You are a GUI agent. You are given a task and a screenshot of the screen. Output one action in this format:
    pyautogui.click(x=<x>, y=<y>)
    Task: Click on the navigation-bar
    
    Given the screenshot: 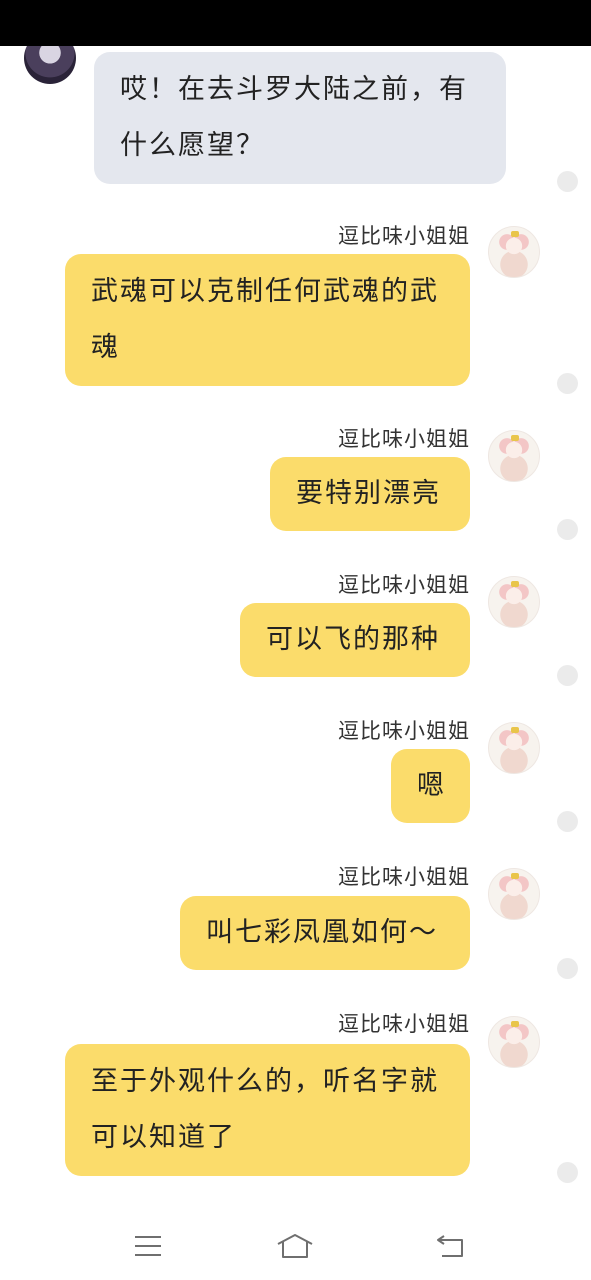 What is the action you would take?
    pyautogui.click(x=295, y=1247)
    